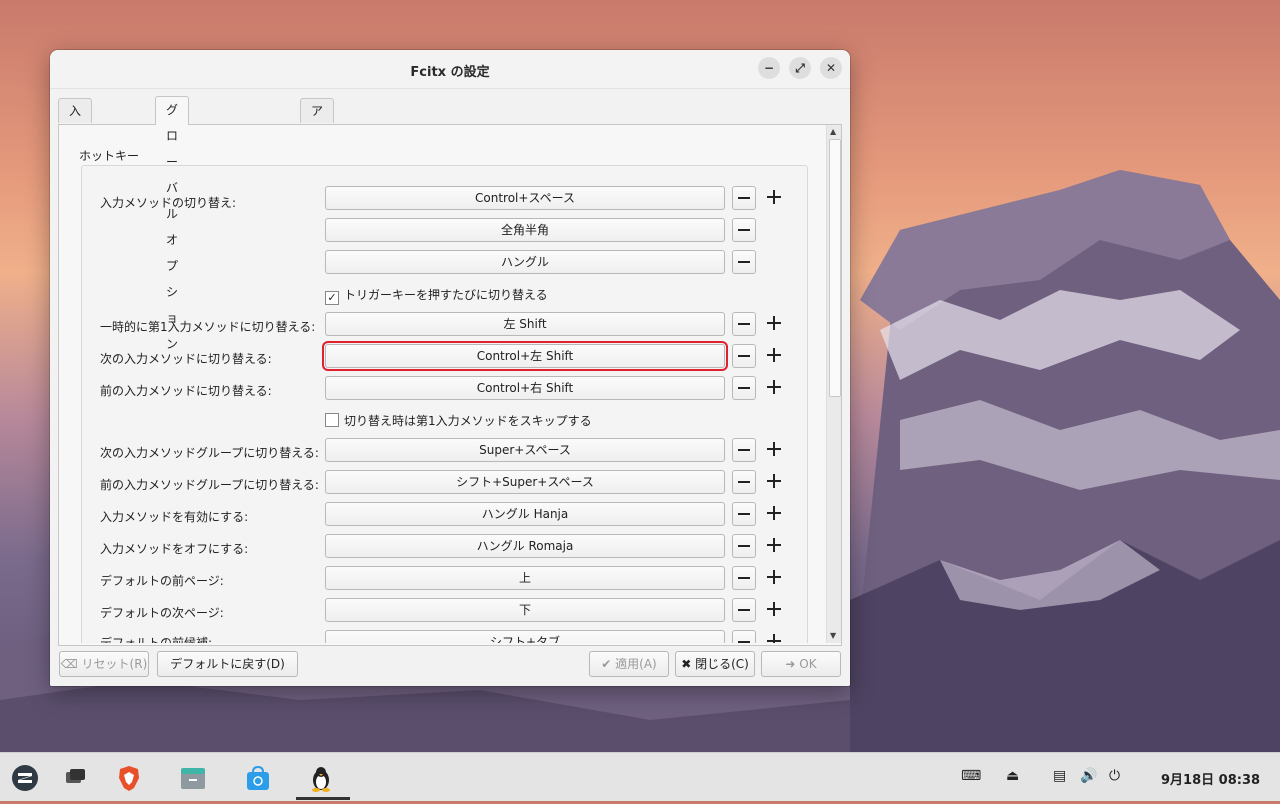 This screenshot has height=804, width=1280. I want to click on prev-group-key-button: シフト+Super+スペース, so click(525, 482).